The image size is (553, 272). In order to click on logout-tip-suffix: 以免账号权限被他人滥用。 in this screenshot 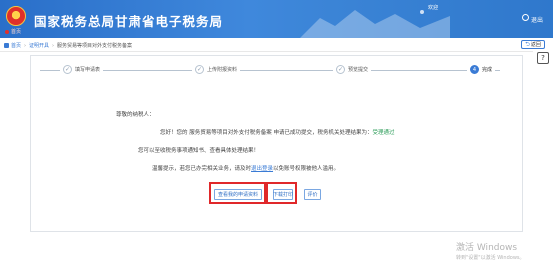, I will do `click(306, 169)`.